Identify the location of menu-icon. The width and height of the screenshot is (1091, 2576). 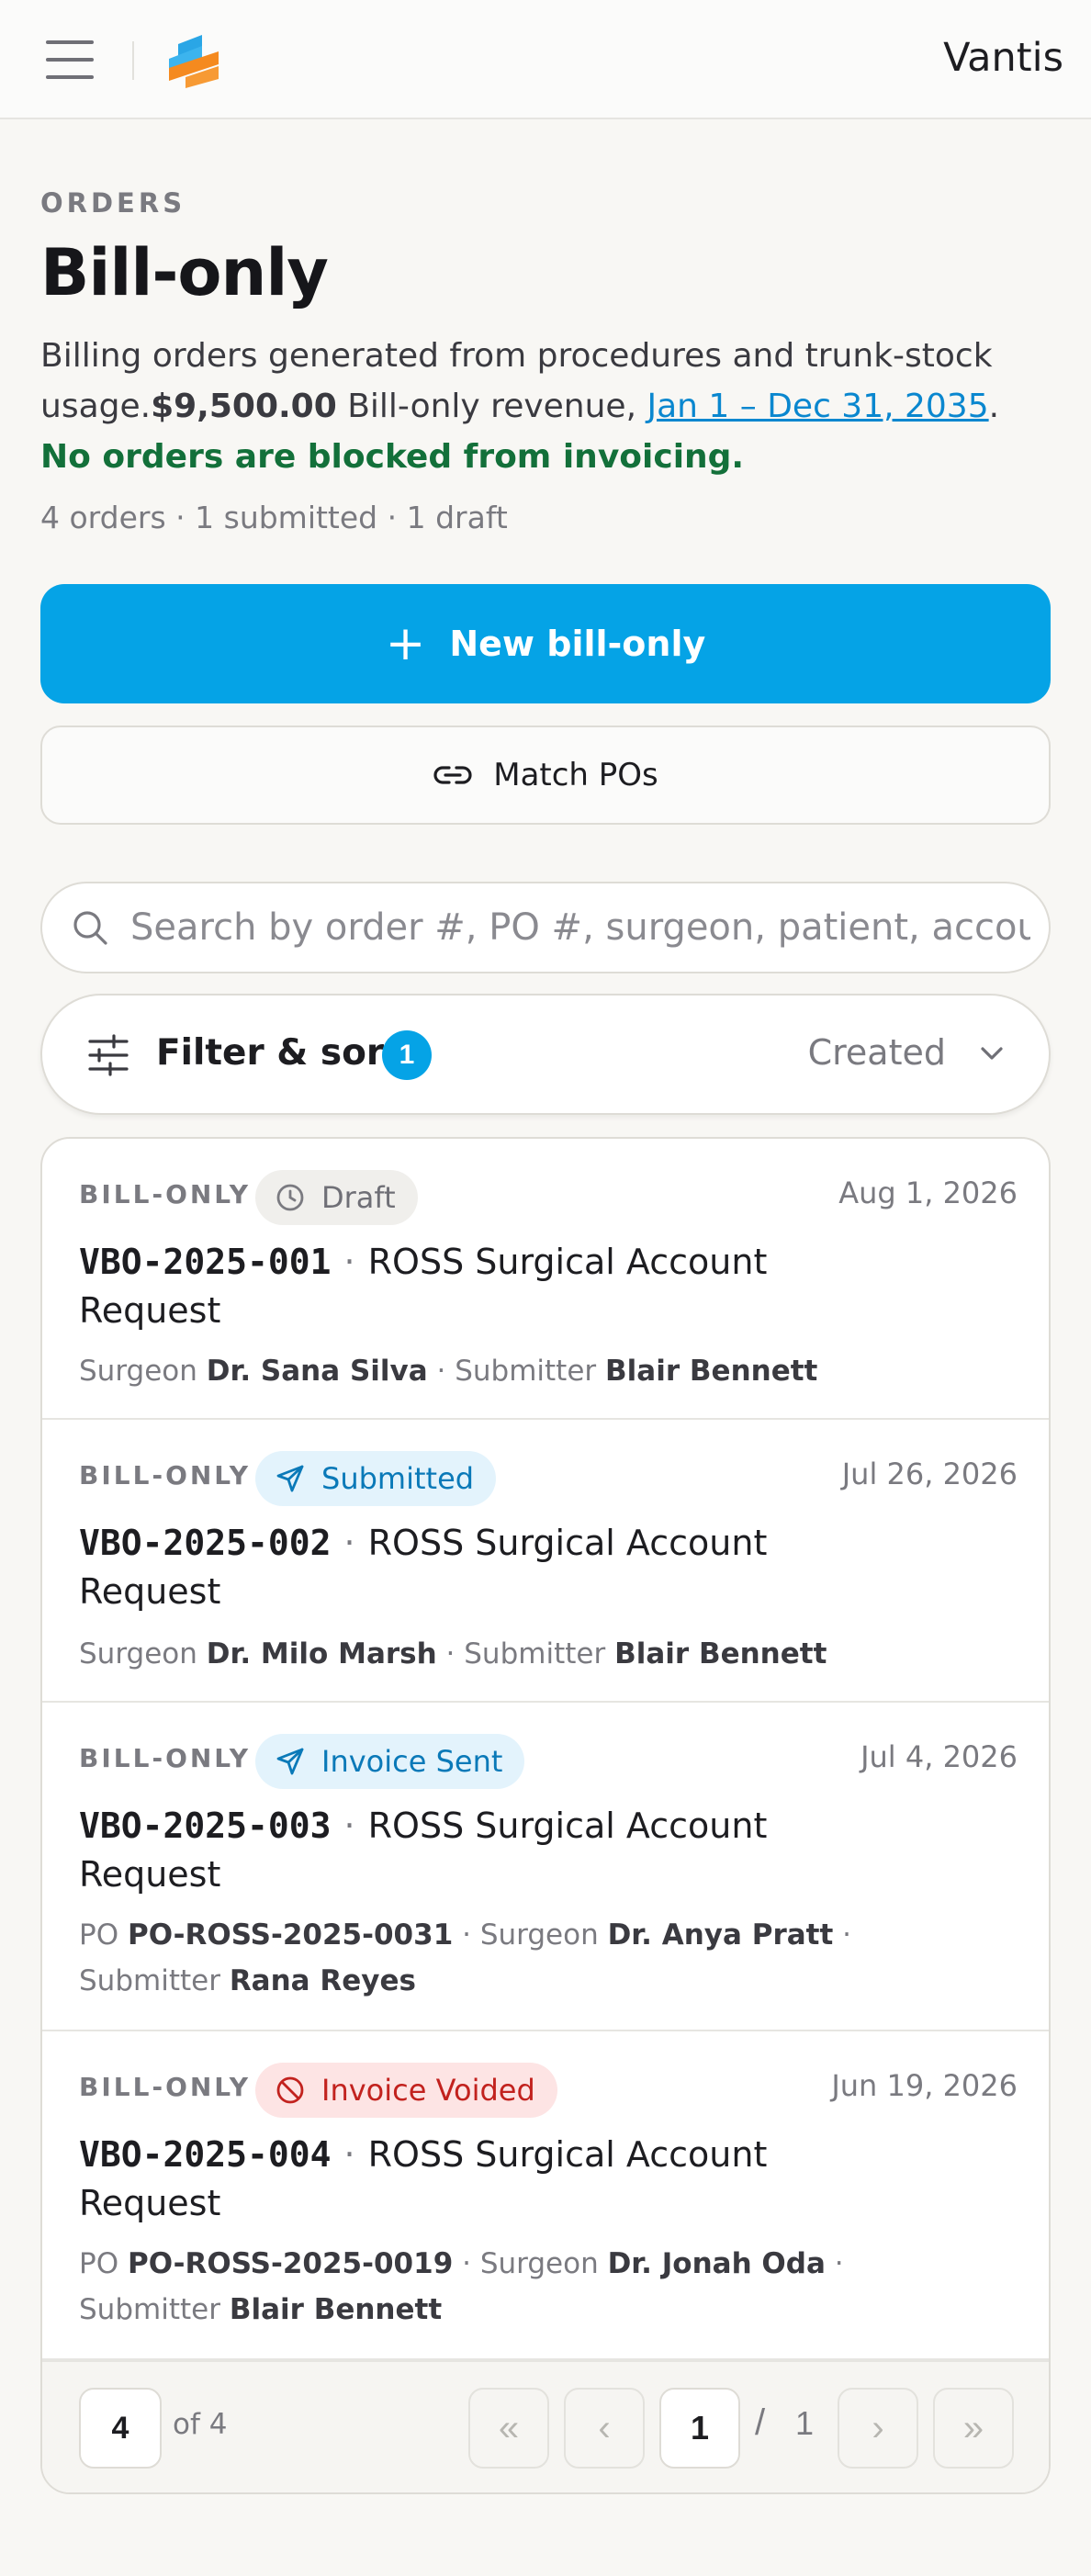
(70, 60).